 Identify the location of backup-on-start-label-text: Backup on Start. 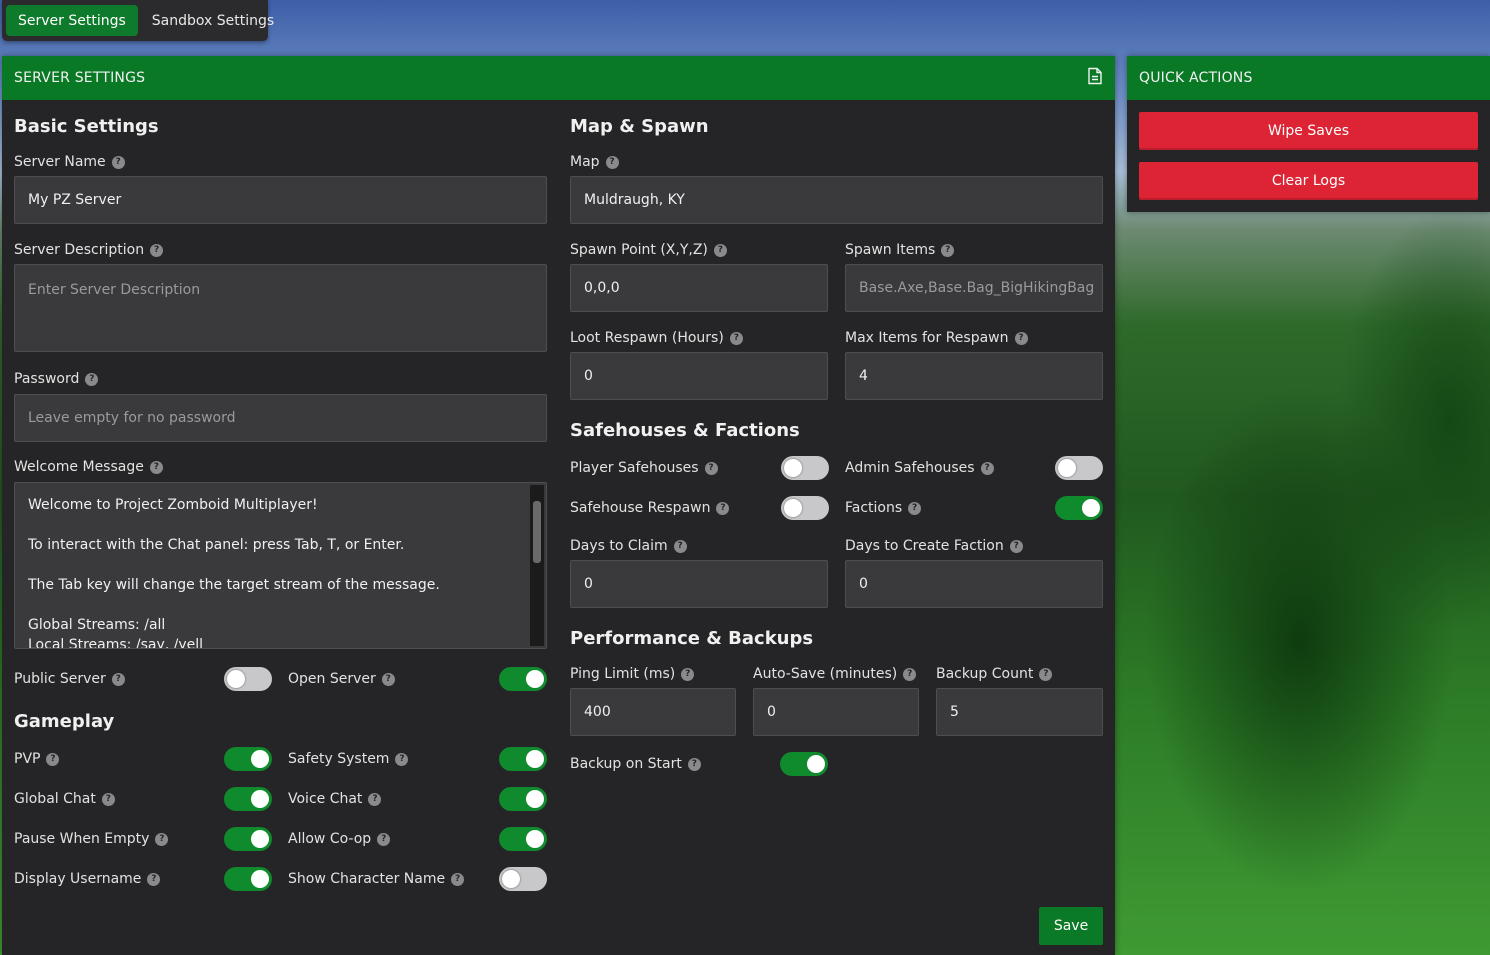
(626, 764).